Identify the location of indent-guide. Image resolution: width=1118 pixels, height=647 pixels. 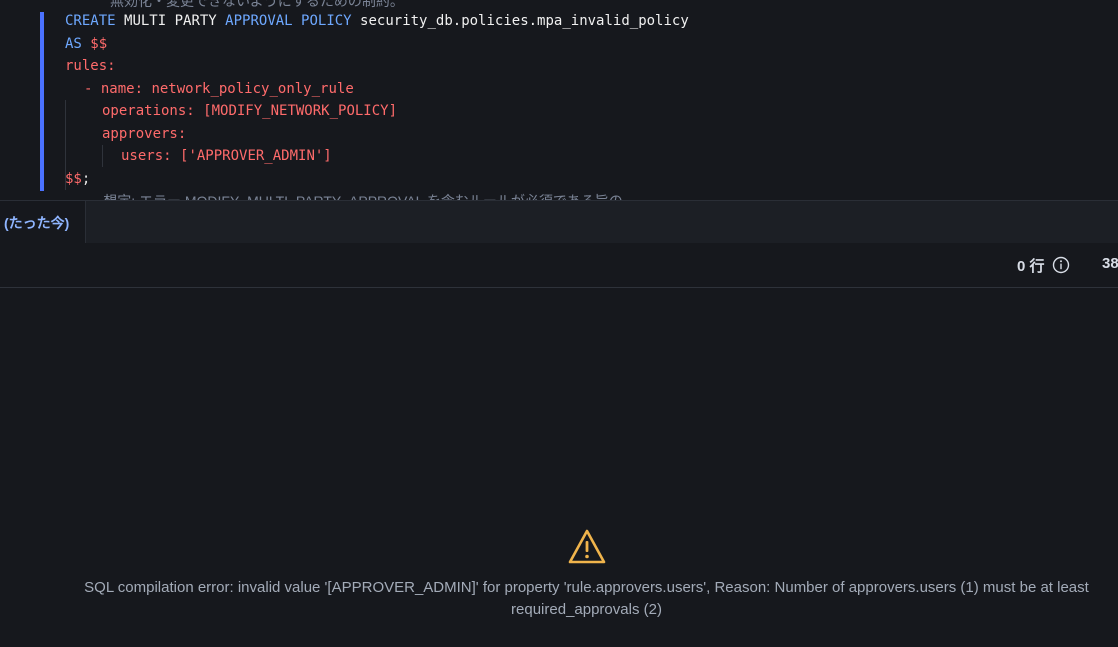
(102, 156).